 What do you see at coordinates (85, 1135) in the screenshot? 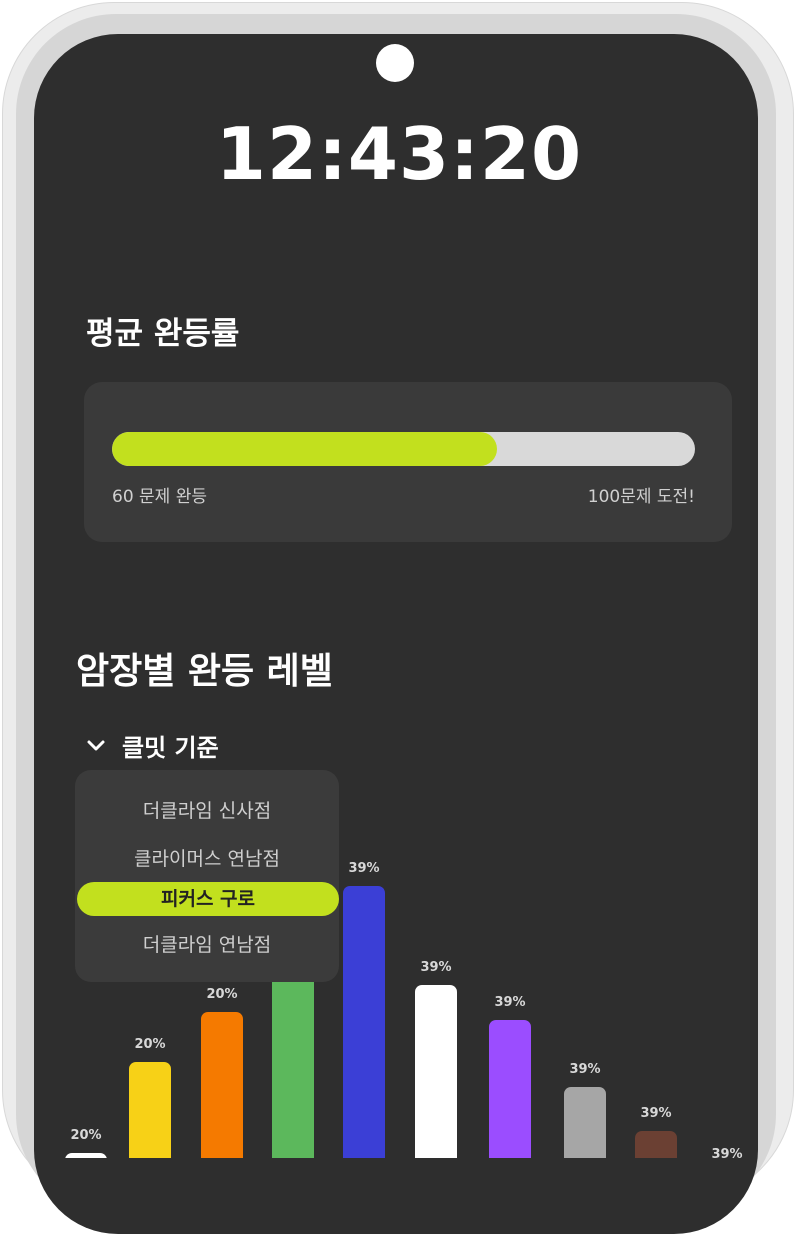
I see `bar-label-1: 20%` at bounding box center [85, 1135].